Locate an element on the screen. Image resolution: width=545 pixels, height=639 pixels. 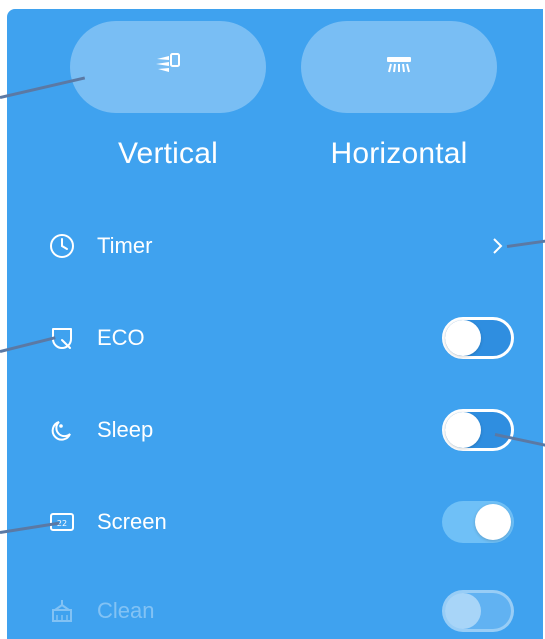
horizontal-swing-button is located at coordinates (399, 67).